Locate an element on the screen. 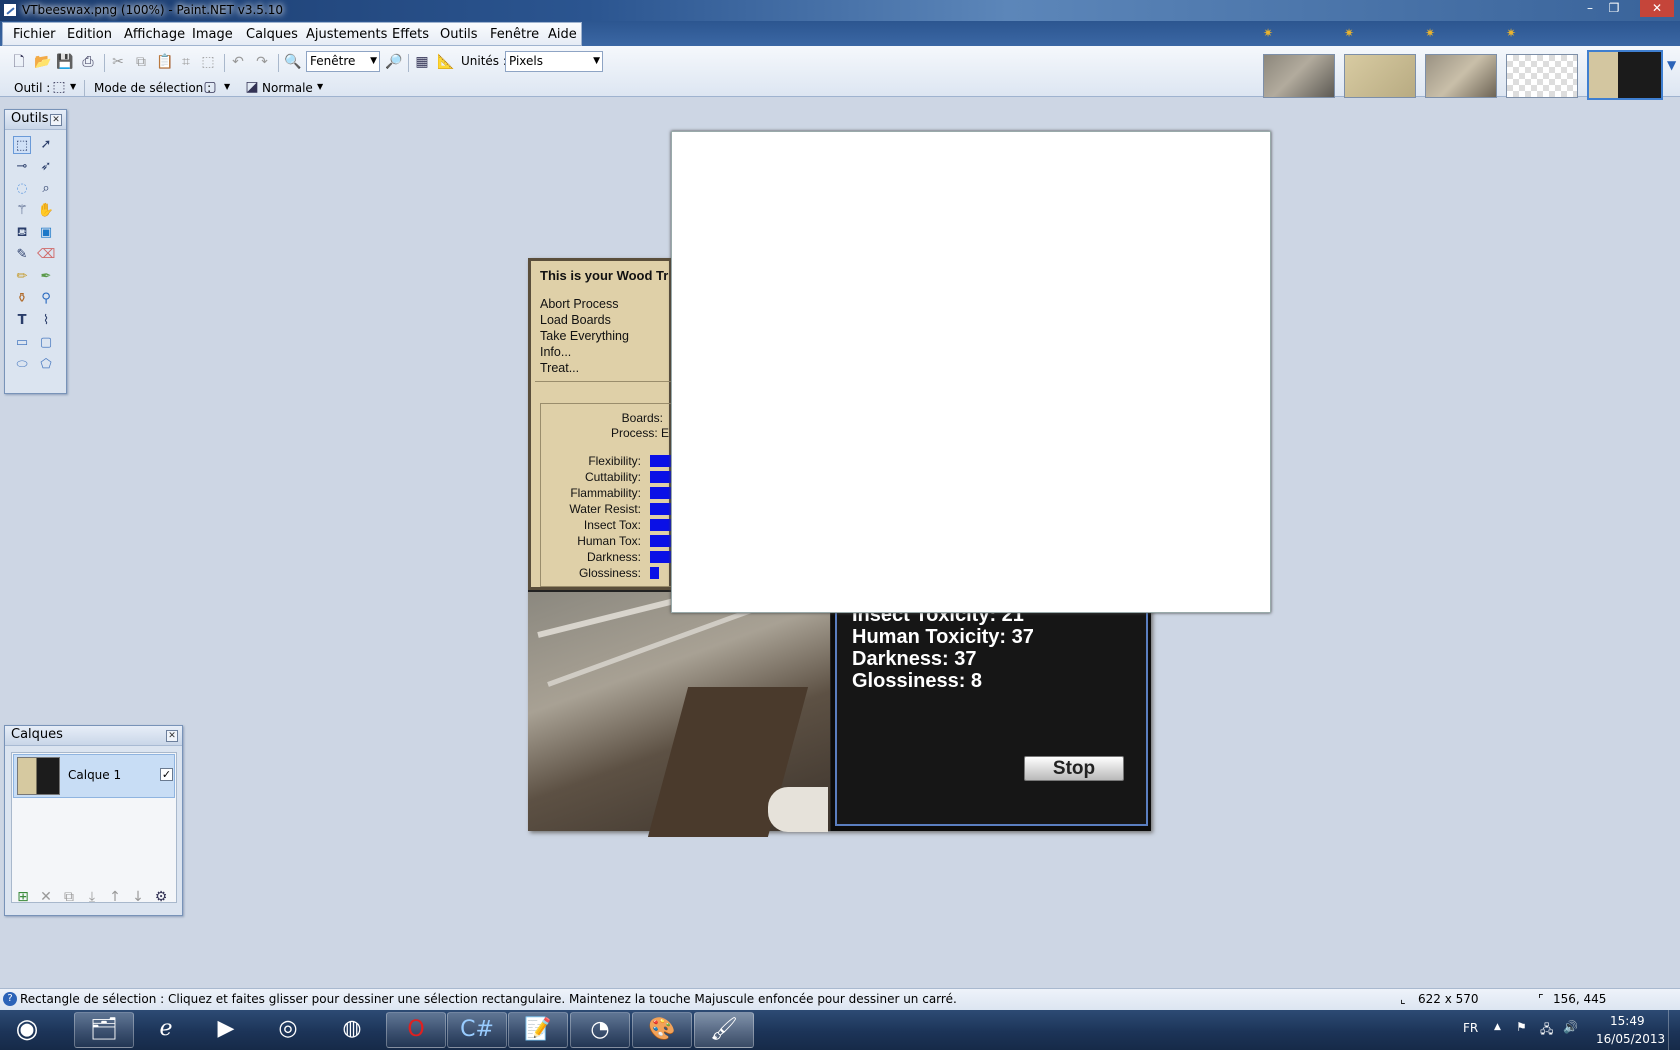 The height and width of the screenshot is (1050, 1680). menu-ajustements: Ajustements is located at coordinates (346, 34).